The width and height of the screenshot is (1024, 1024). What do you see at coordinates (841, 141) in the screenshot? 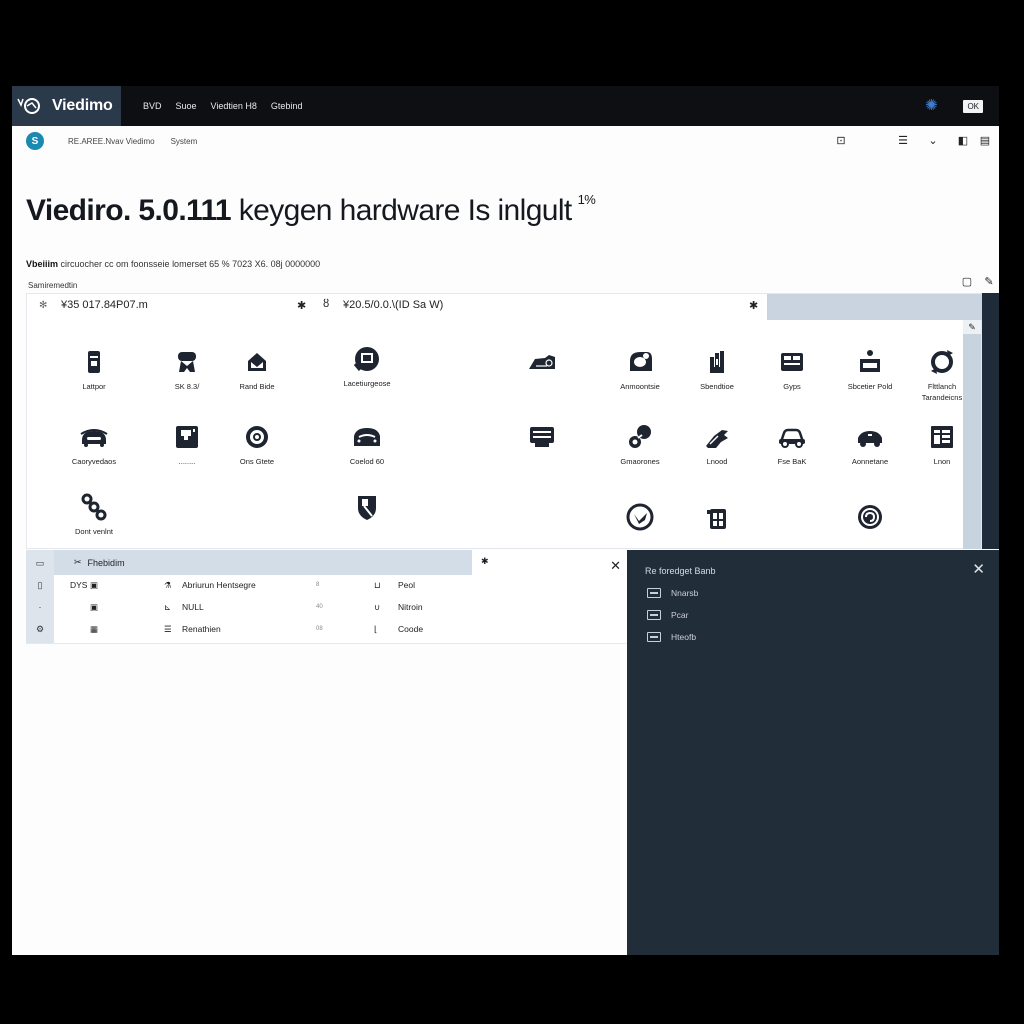
I see `monitor-icon: ⊡` at bounding box center [841, 141].